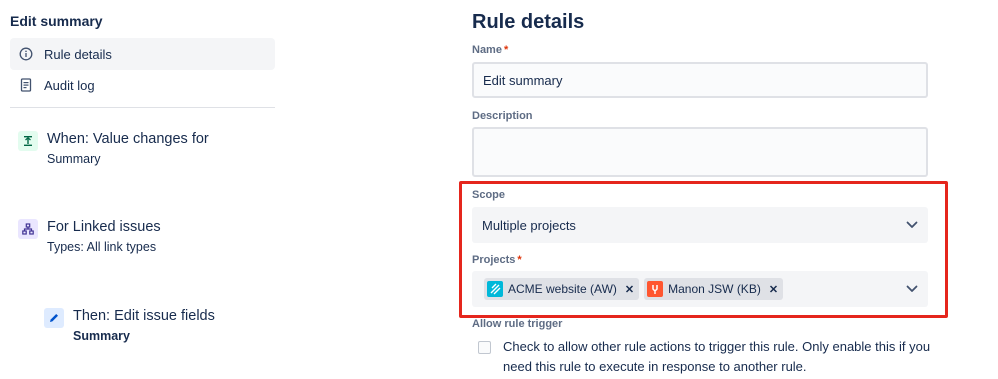  Describe the element at coordinates (89, 237) in the screenshot. I see `step-branch: For Linked issues Types: All link types` at that location.